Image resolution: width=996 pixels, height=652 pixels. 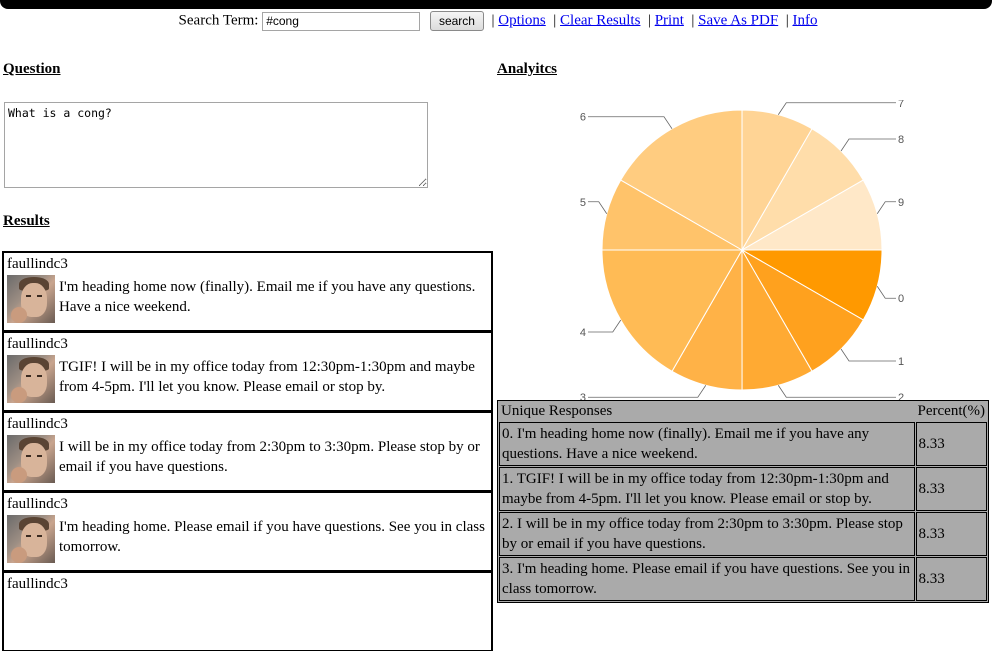 I want to click on analytics-heading: Analyitcs, so click(x=527, y=69).